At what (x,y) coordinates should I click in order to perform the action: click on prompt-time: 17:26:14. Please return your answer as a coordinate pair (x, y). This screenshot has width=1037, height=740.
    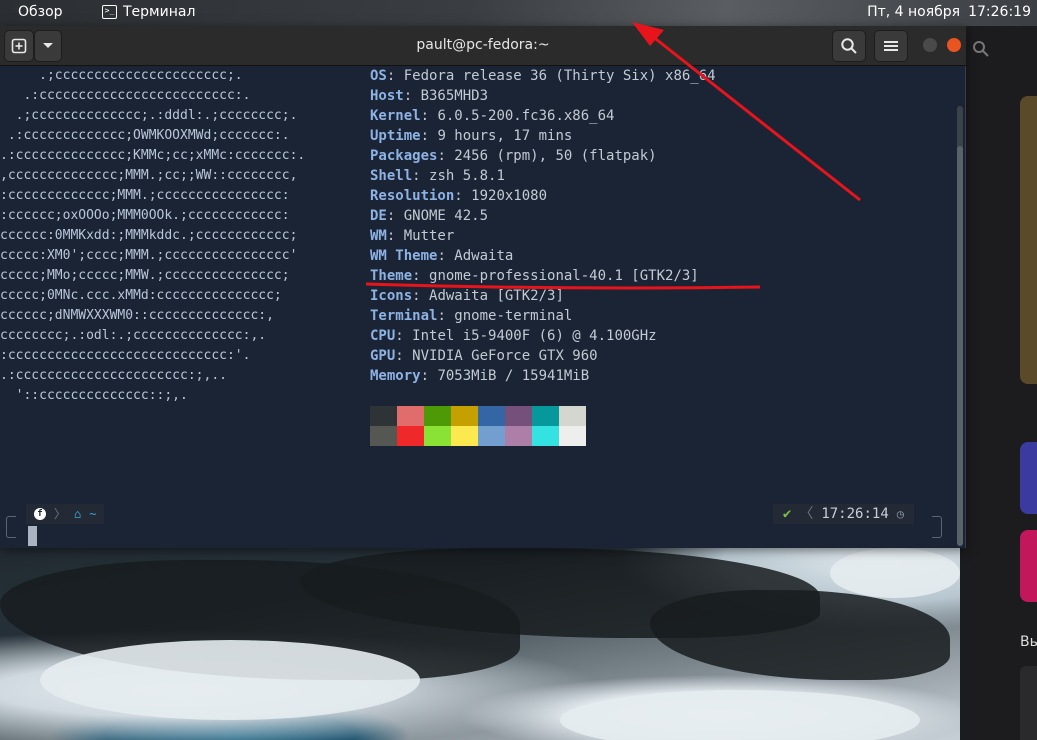
    Looking at the image, I should click on (855, 514).